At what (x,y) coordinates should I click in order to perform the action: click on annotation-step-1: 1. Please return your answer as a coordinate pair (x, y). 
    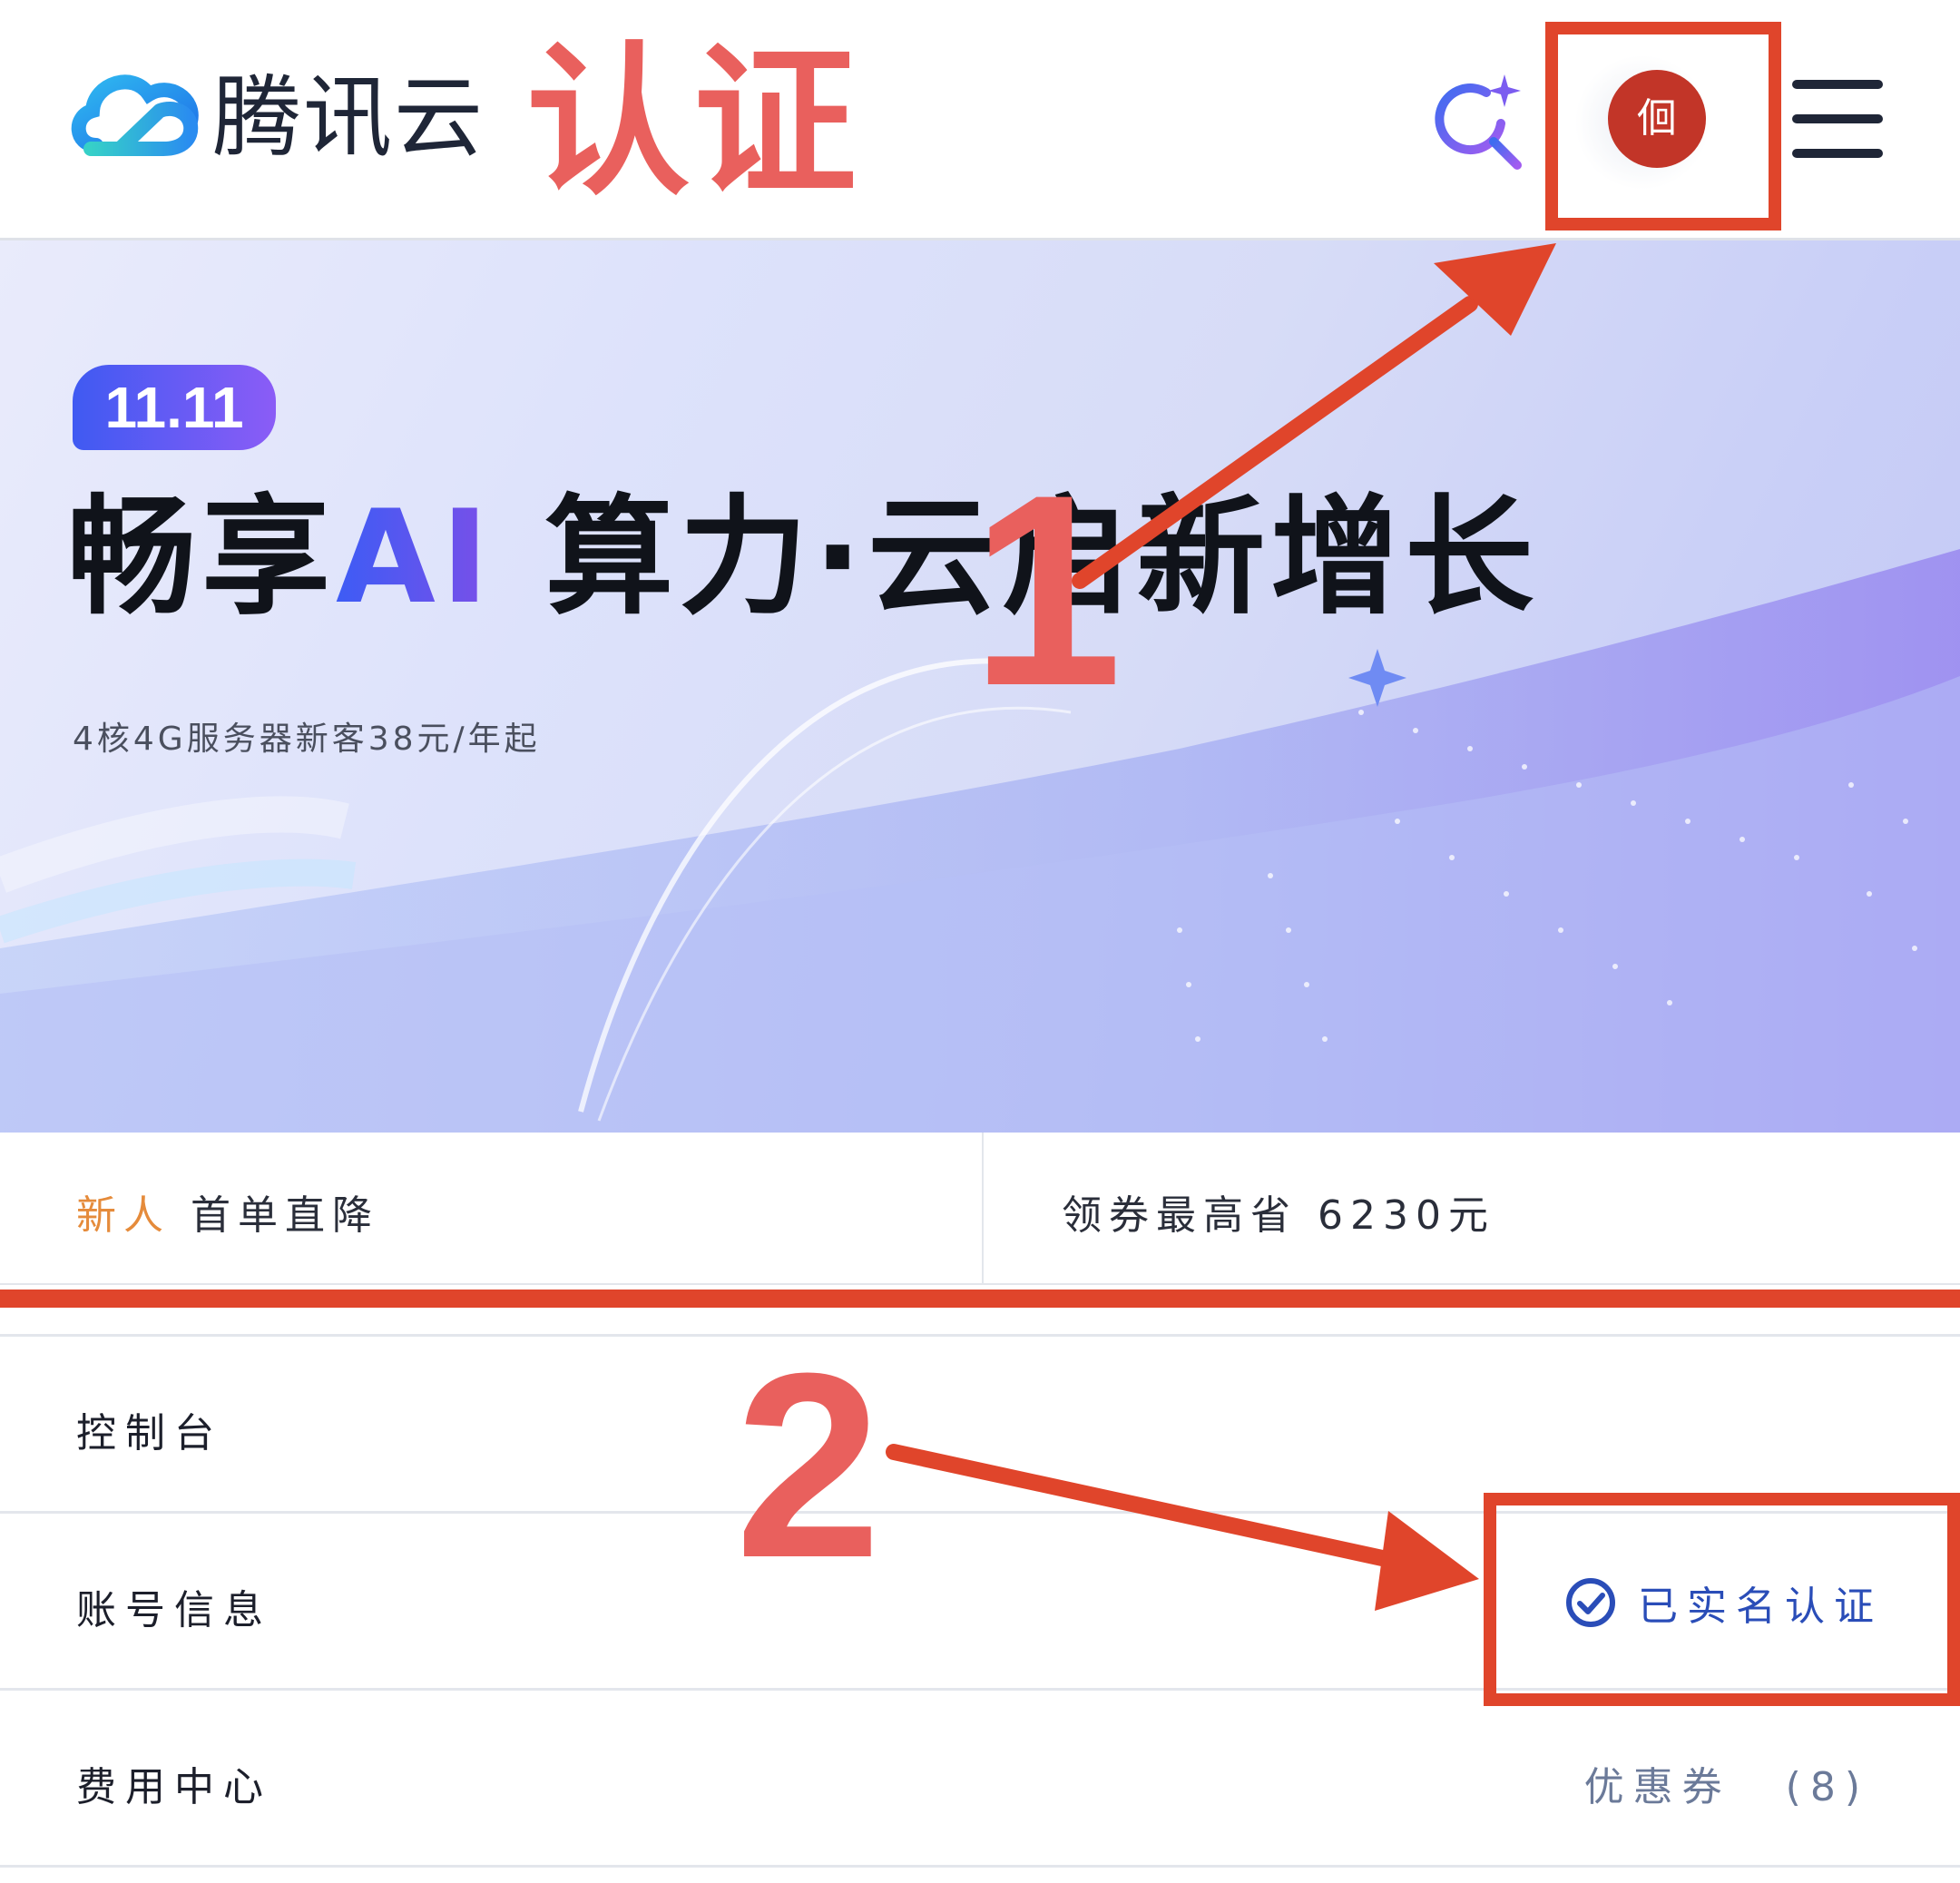
    Looking at the image, I should click on (1046, 589).